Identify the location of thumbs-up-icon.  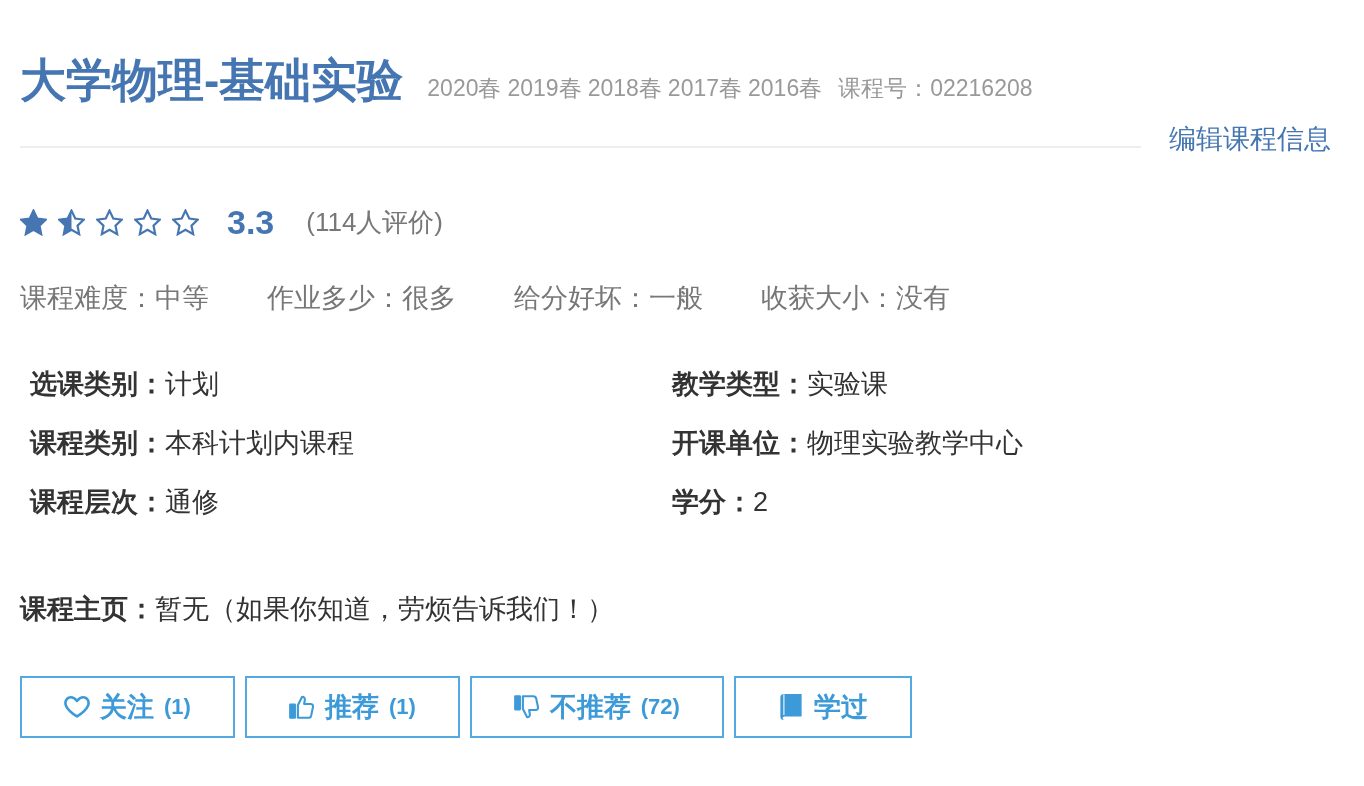
(301, 707).